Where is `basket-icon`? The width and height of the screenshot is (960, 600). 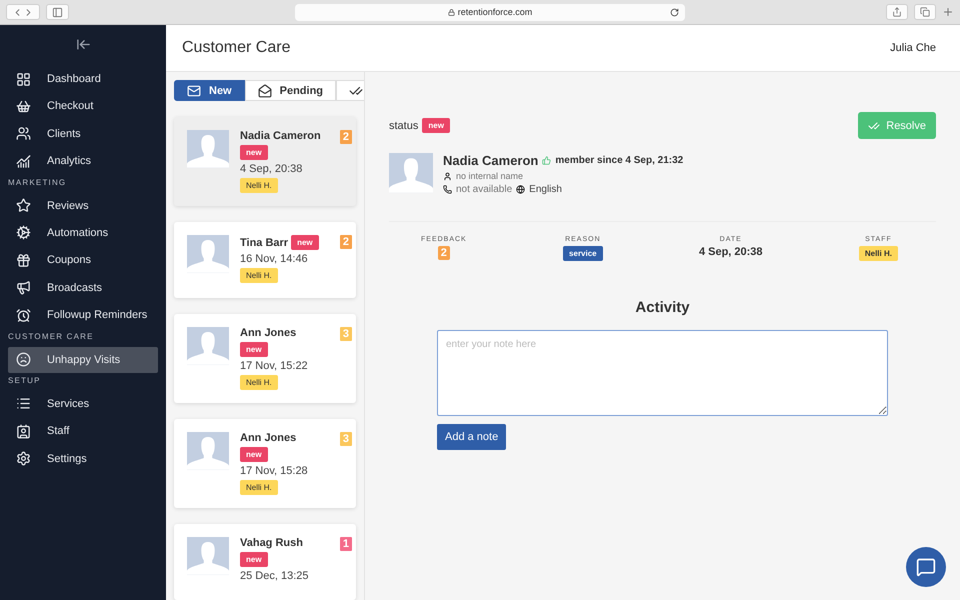
basket-icon is located at coordinates (23, 106).